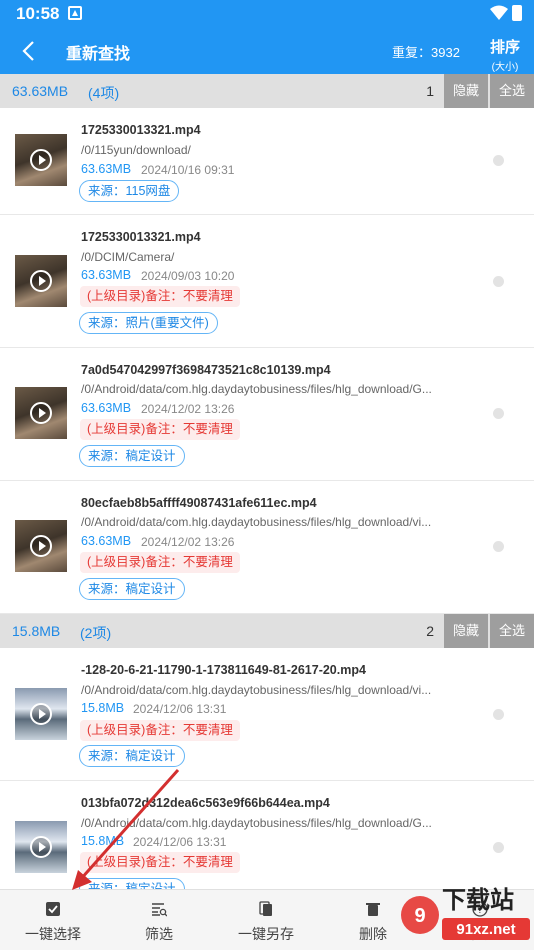 The image size is (534, 950). I want to click on wifi-icon, so click(499, 12).